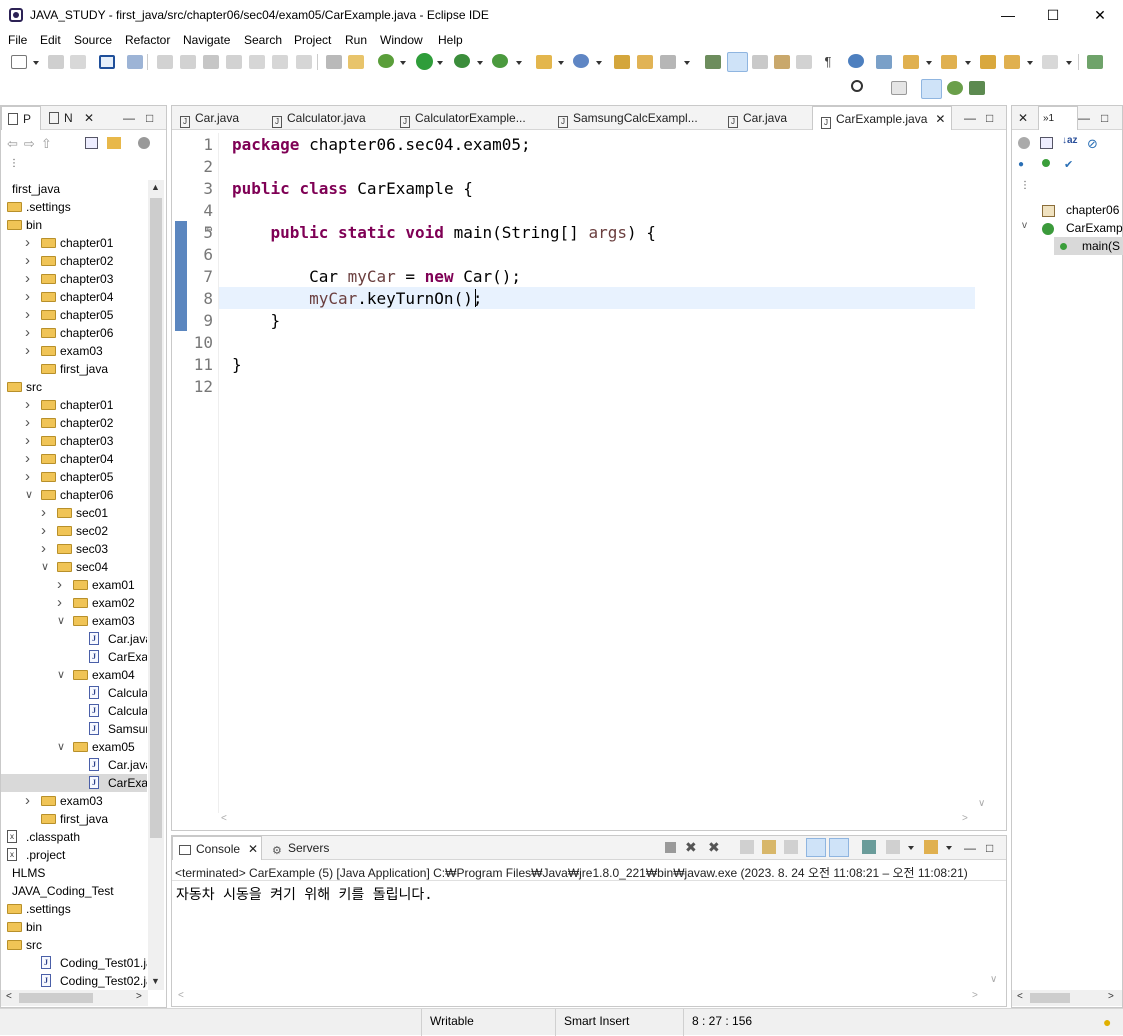  Describe the element at coordinates (1050, 62) in the screenshot. I see `forward-icon` at that location.